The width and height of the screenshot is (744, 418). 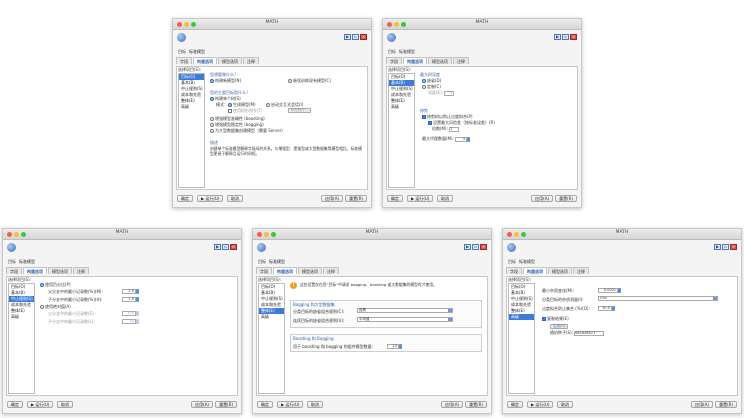 What do you see at coordinates (137, 321) in the screenshot?
I see `child-abs-spinner` at bounding box center [137, 321].